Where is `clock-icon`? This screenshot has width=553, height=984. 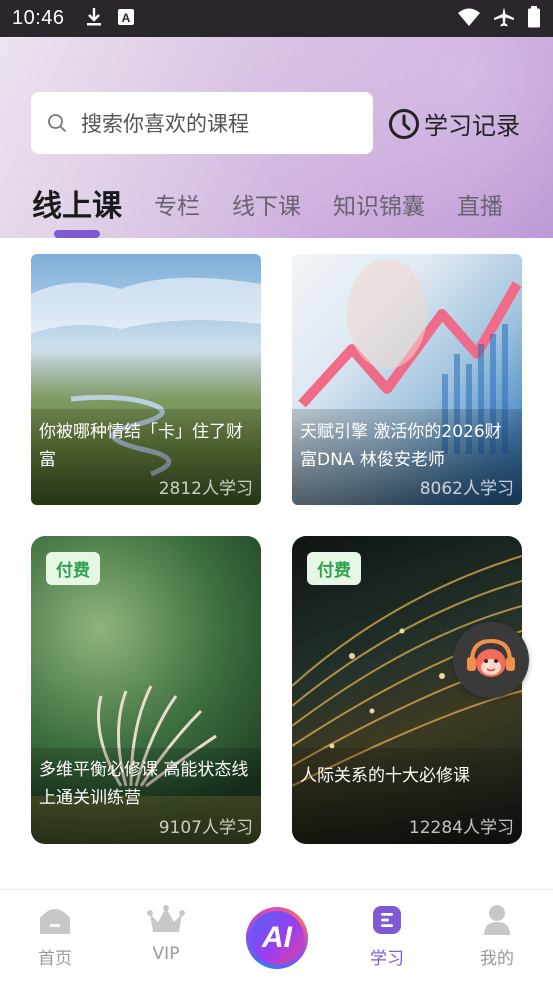 clock-icon is located at coordinates (404, 123).